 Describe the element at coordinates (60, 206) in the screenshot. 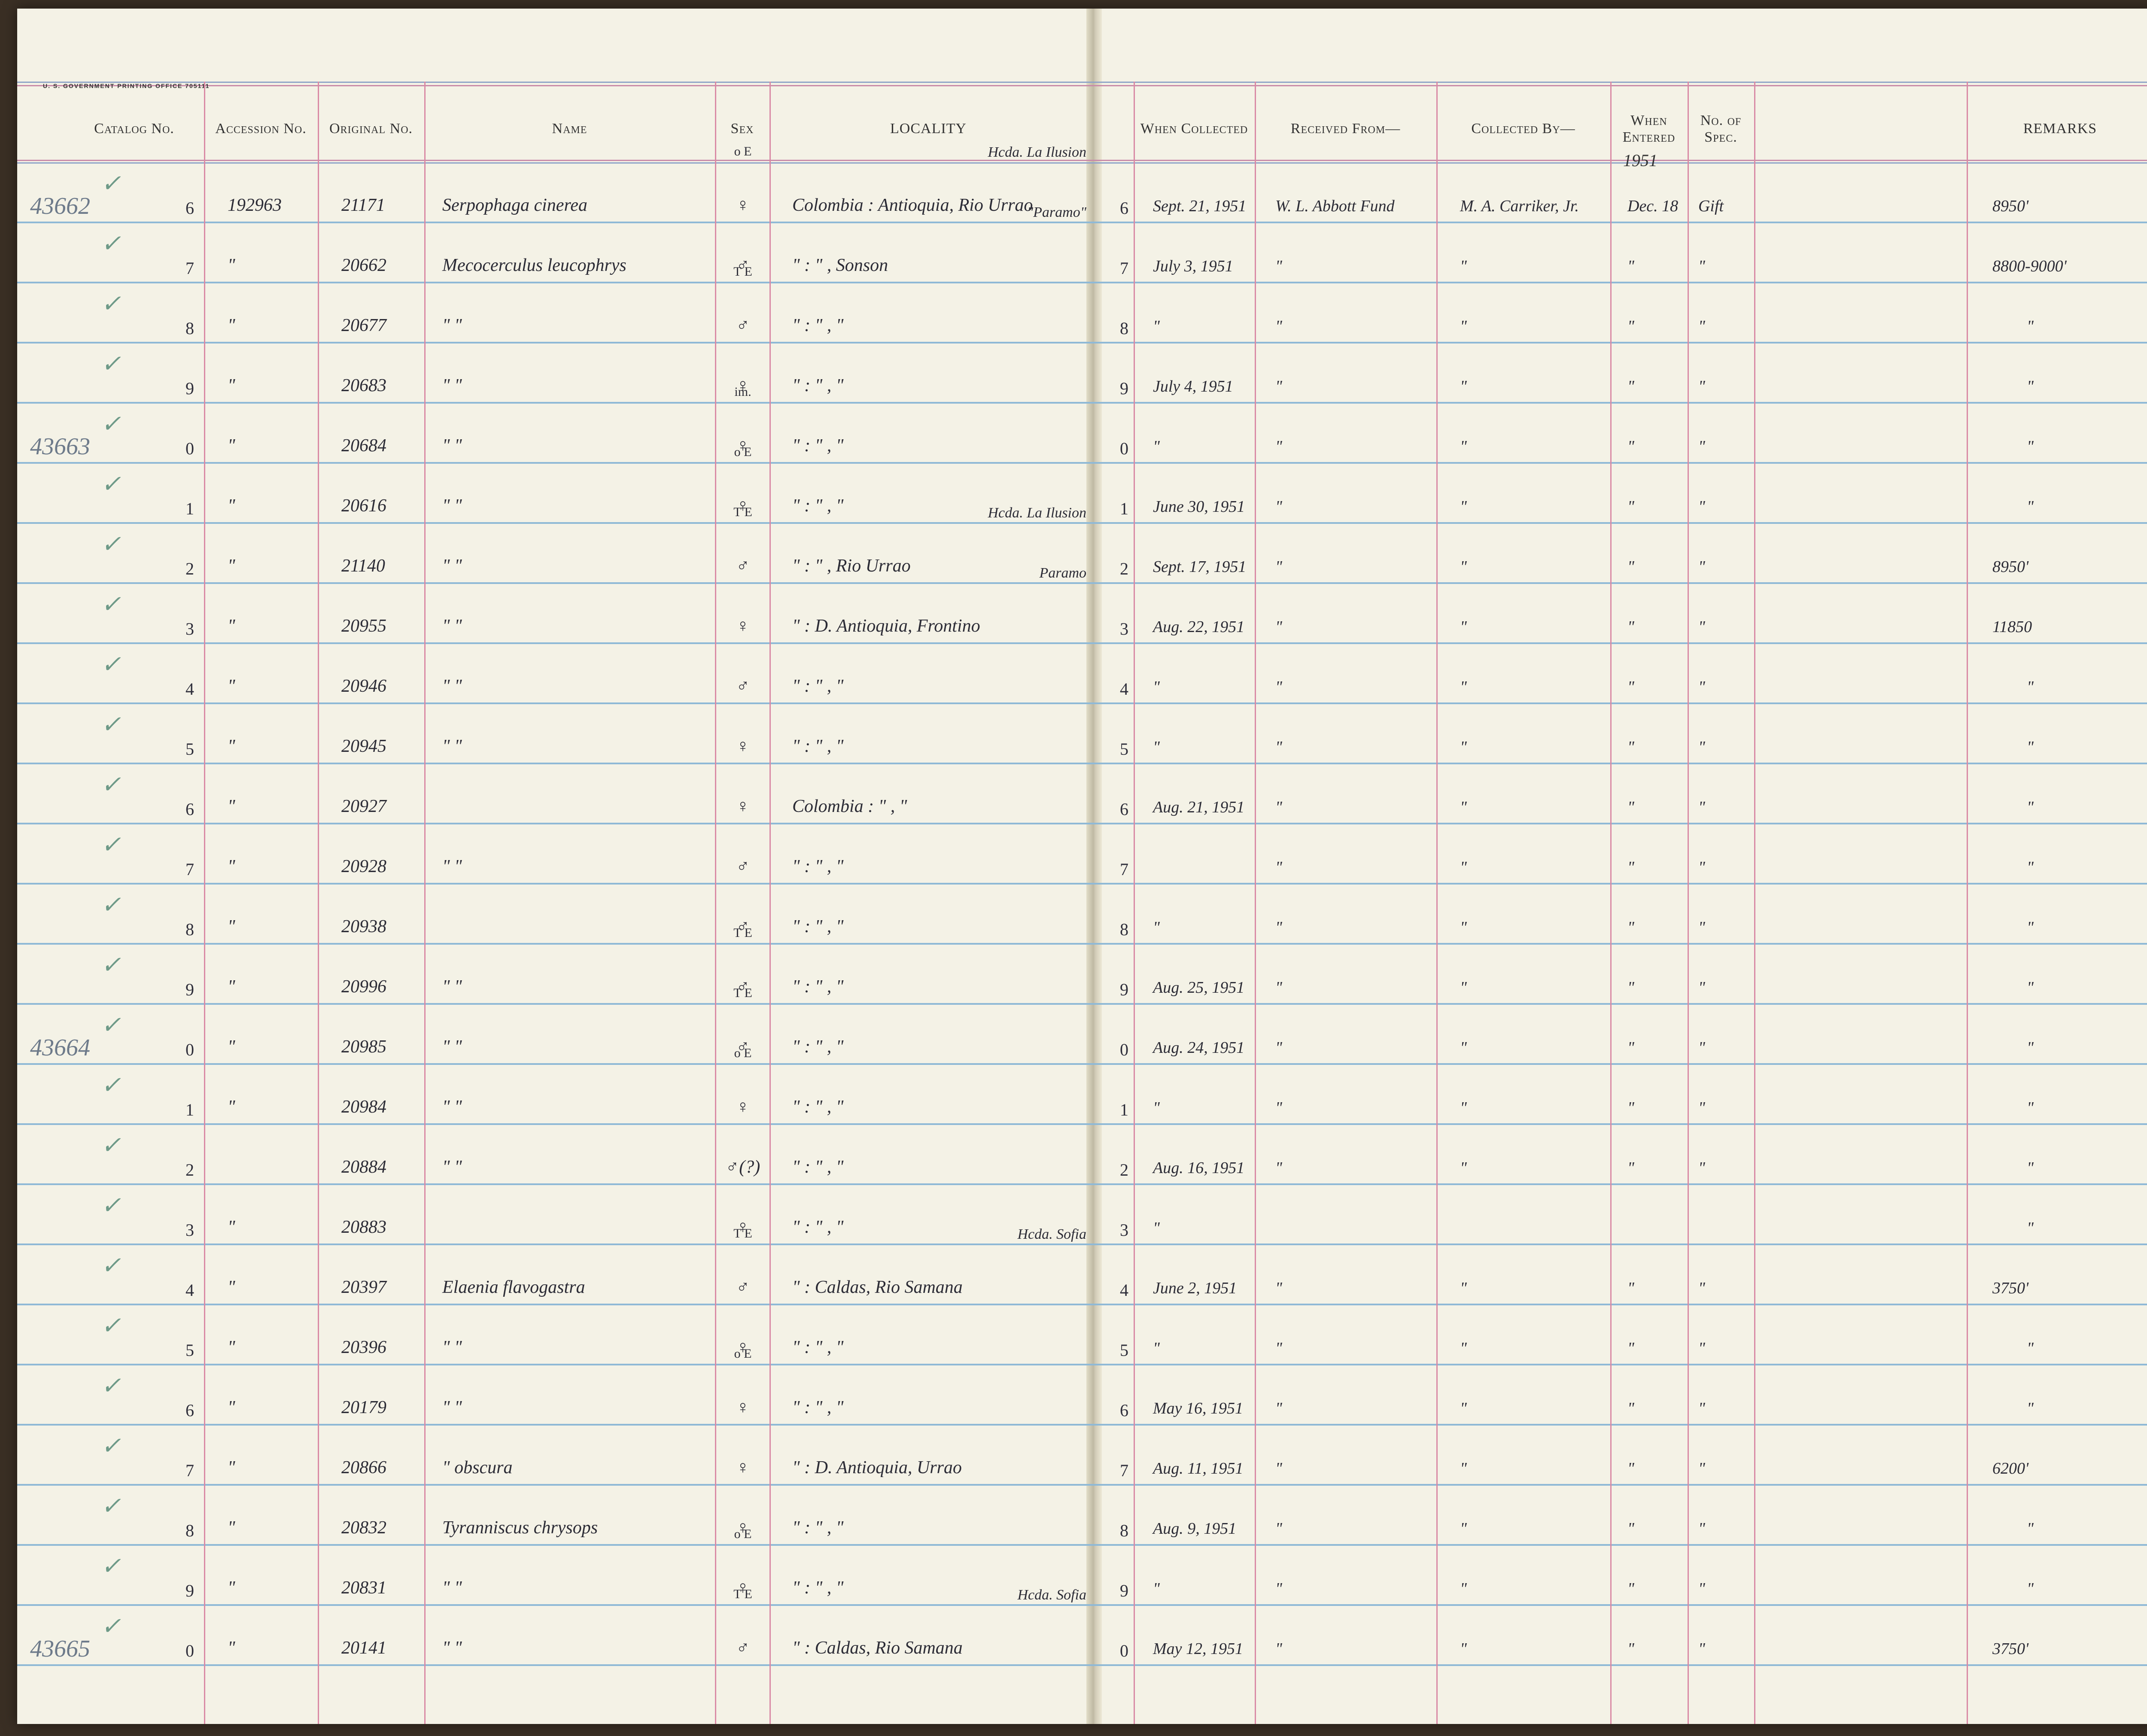

I see `catalog-prefix: 43662` at that location.